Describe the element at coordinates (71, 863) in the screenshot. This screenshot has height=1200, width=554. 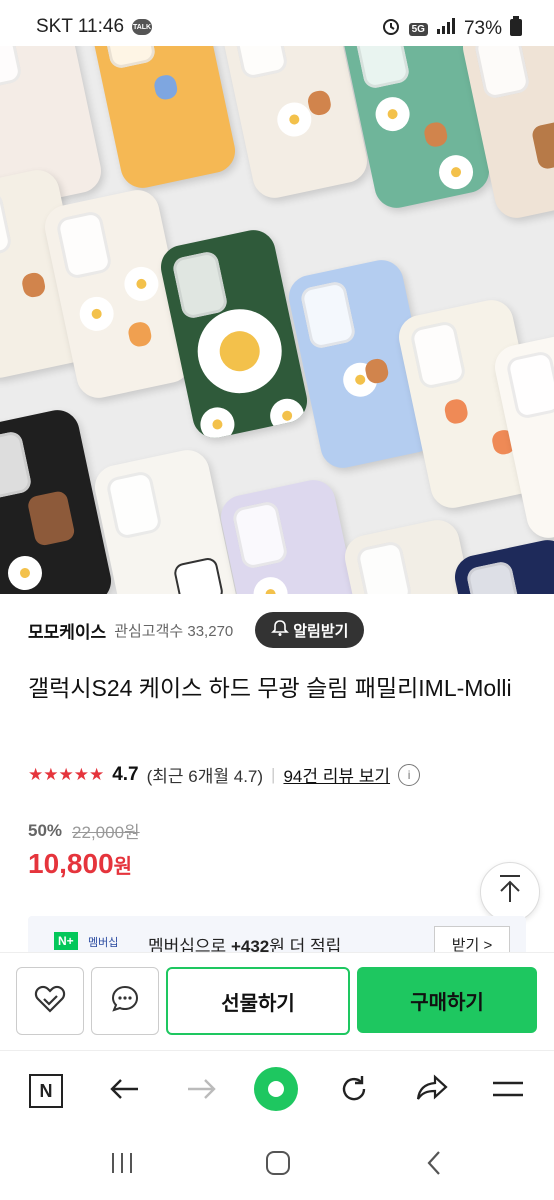
I see `sale-price-value: 10,800` at that location.